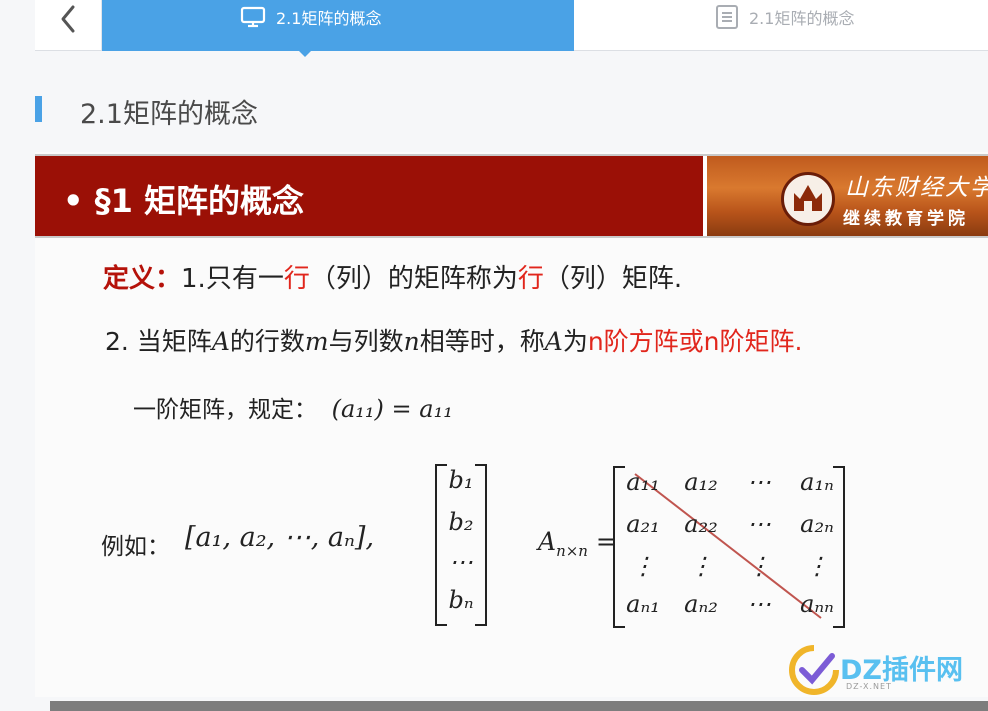  What do you see at coordinates (817, 604) in the screenshot?
I see `matrix-entry: aₙₙ` at bounding box center [817, 604].